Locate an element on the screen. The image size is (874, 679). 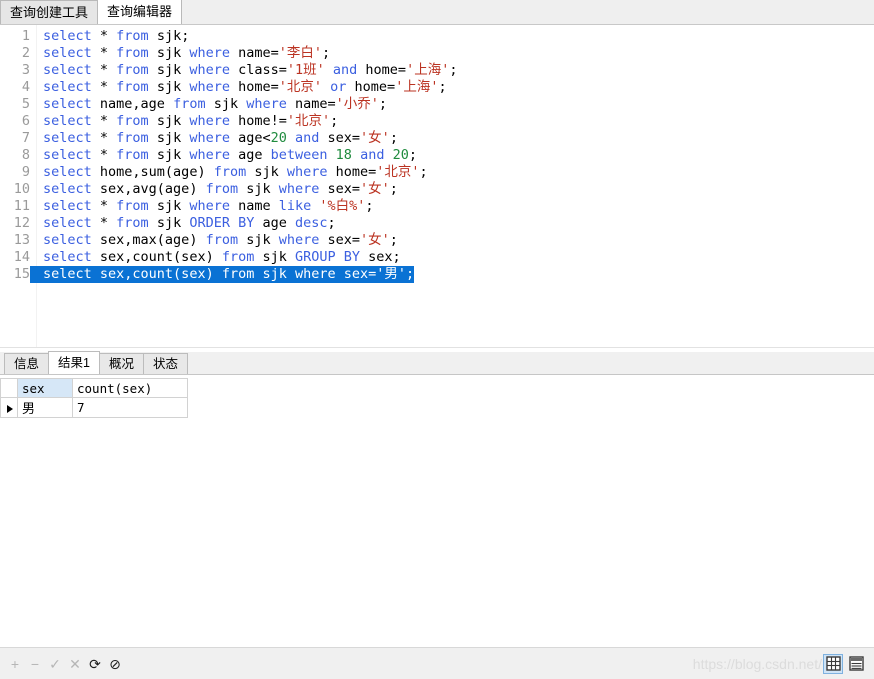
tab-query-builder: 查询创建工具 is located at coordinates (49, 12).